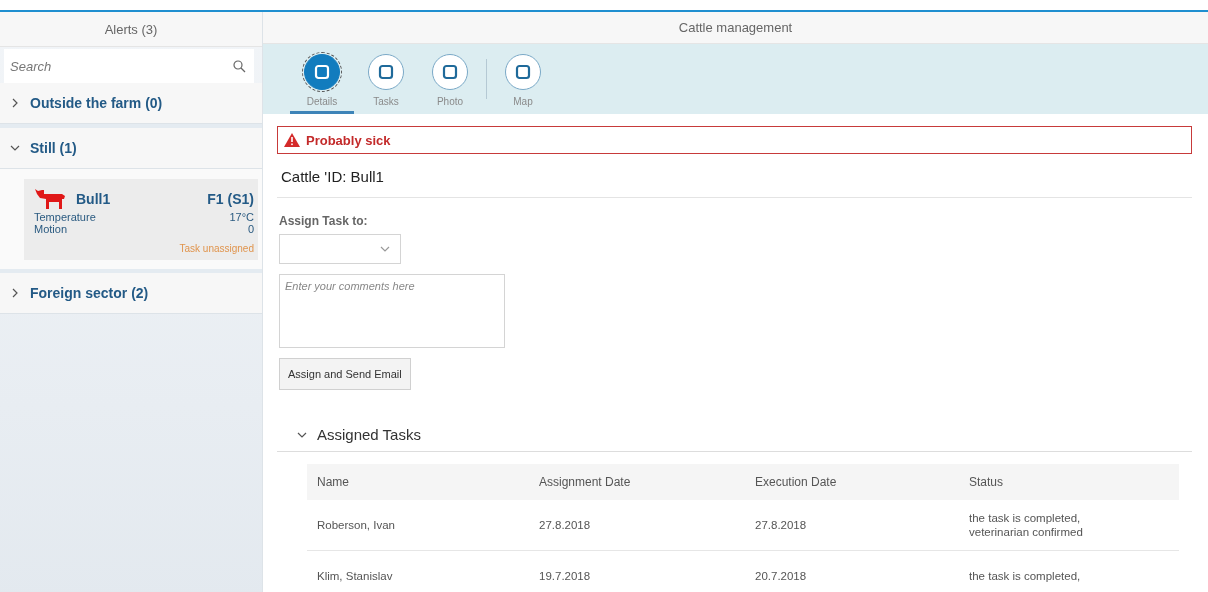 The image size is (1208, 592). What do you see at coordinates (239, 66) in the screenshot?
I see `search-icon` at bounding box center [239, 66].